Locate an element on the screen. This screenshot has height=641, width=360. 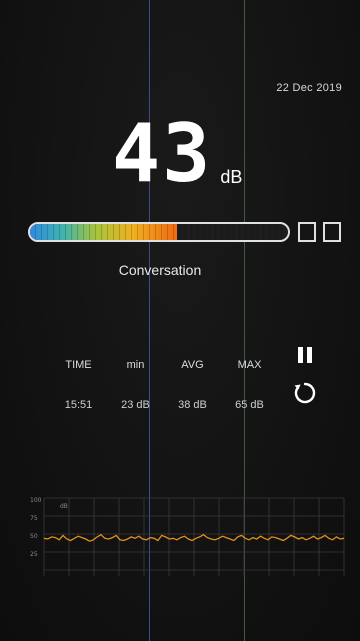
graph-y-tick: 100 is located at coordinates (36, 500).